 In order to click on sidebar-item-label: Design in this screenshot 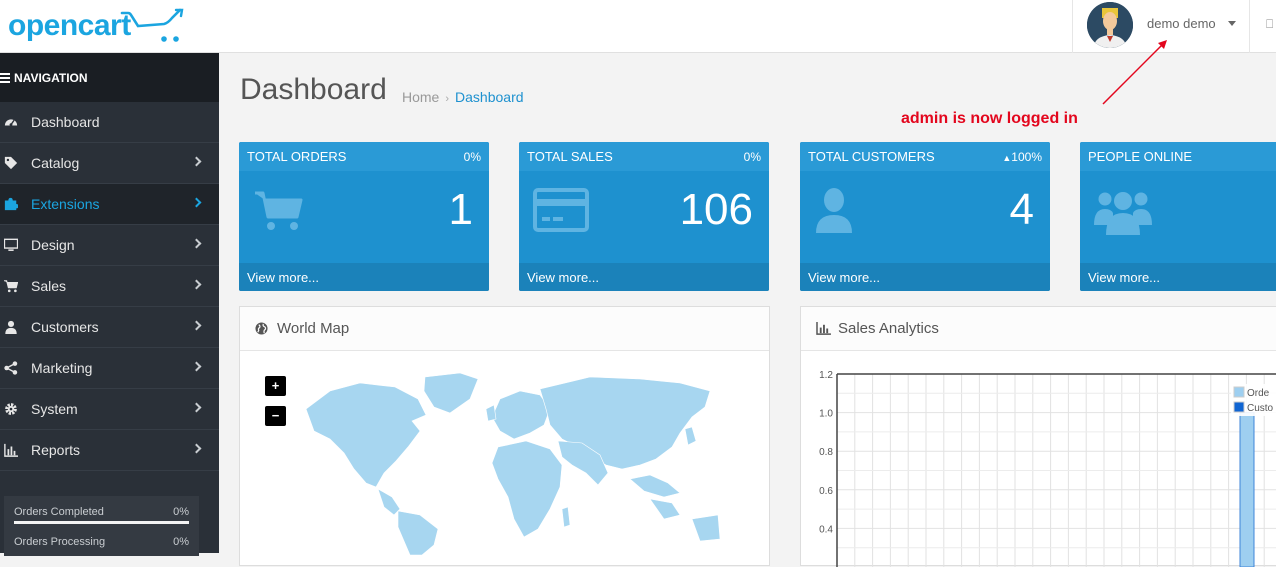, I will do `click(53, 245)`.